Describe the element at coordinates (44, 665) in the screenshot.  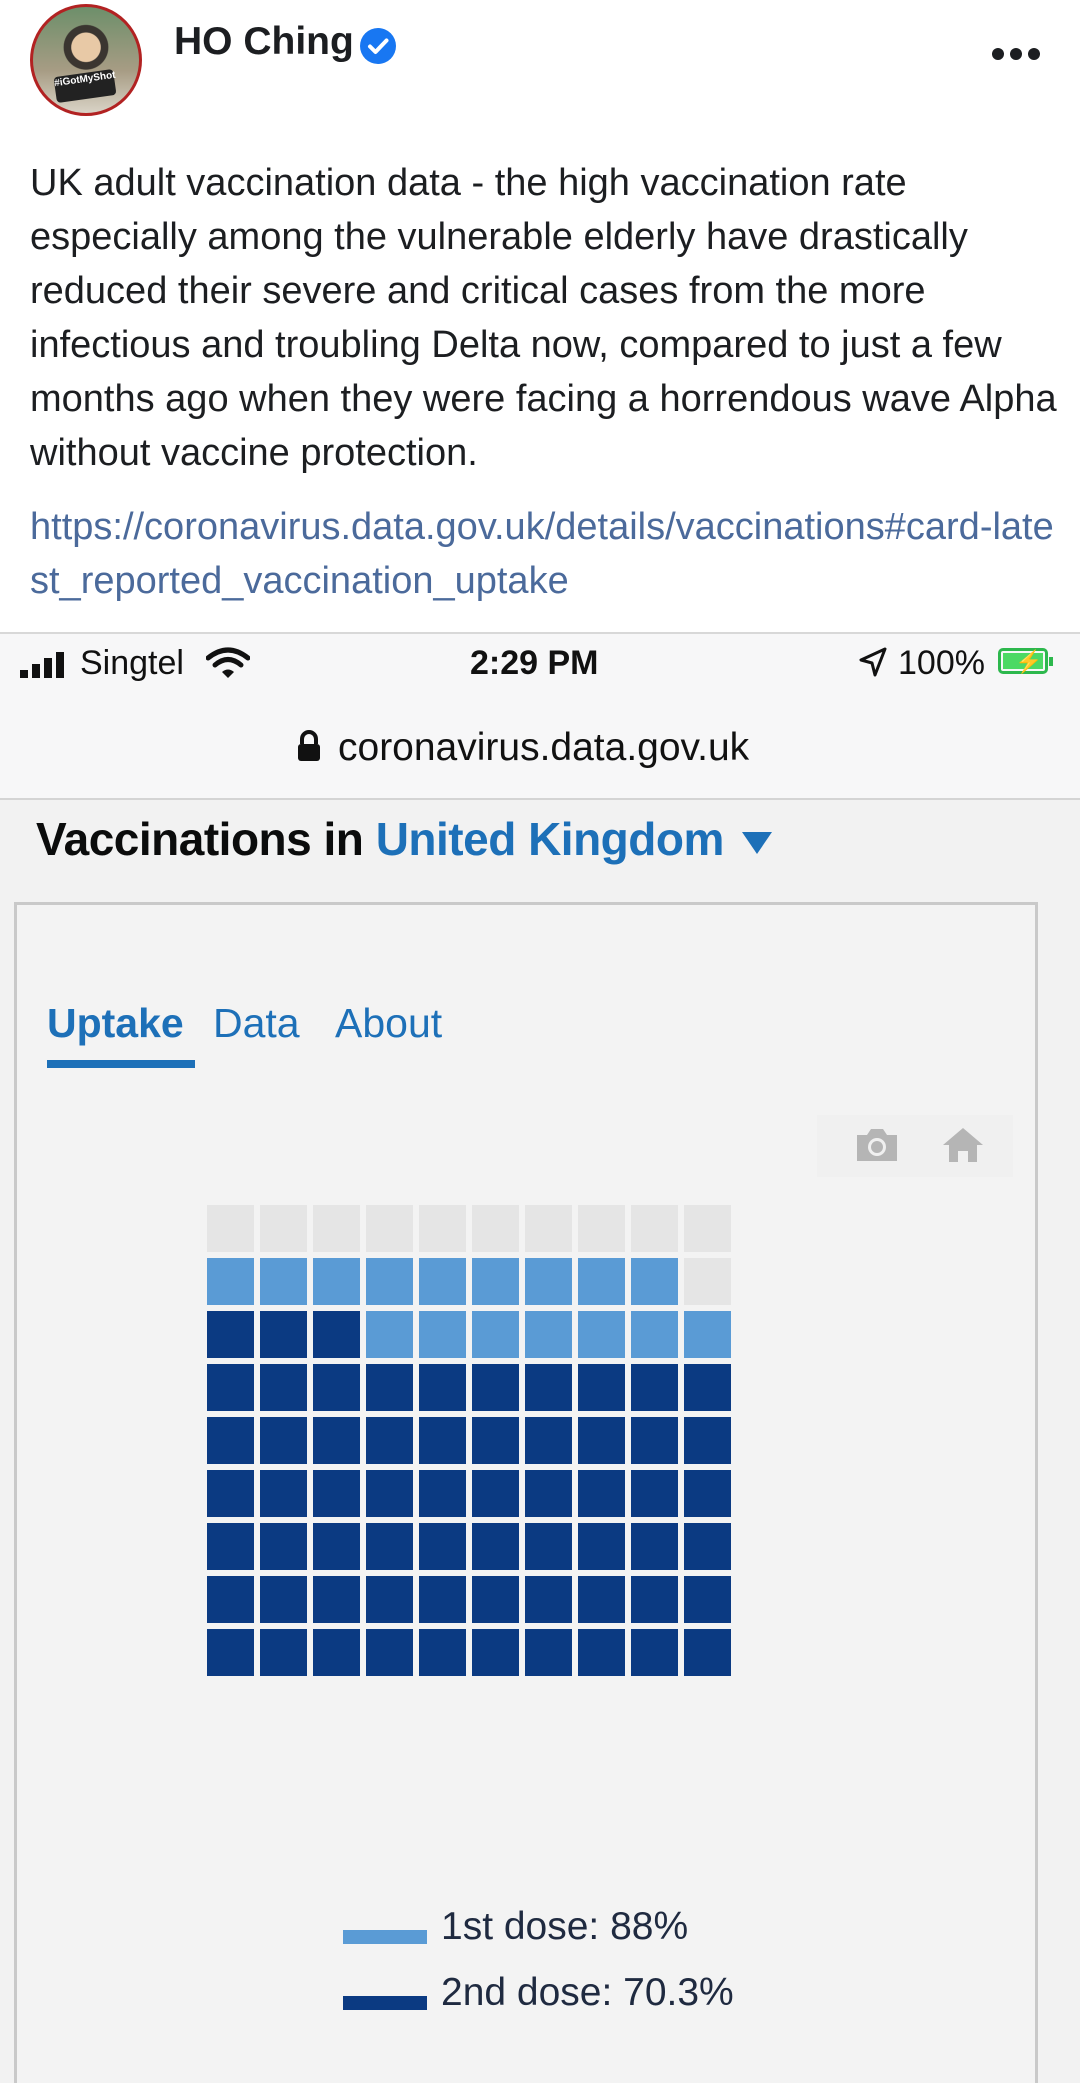
I see `signal-icon` at that location.